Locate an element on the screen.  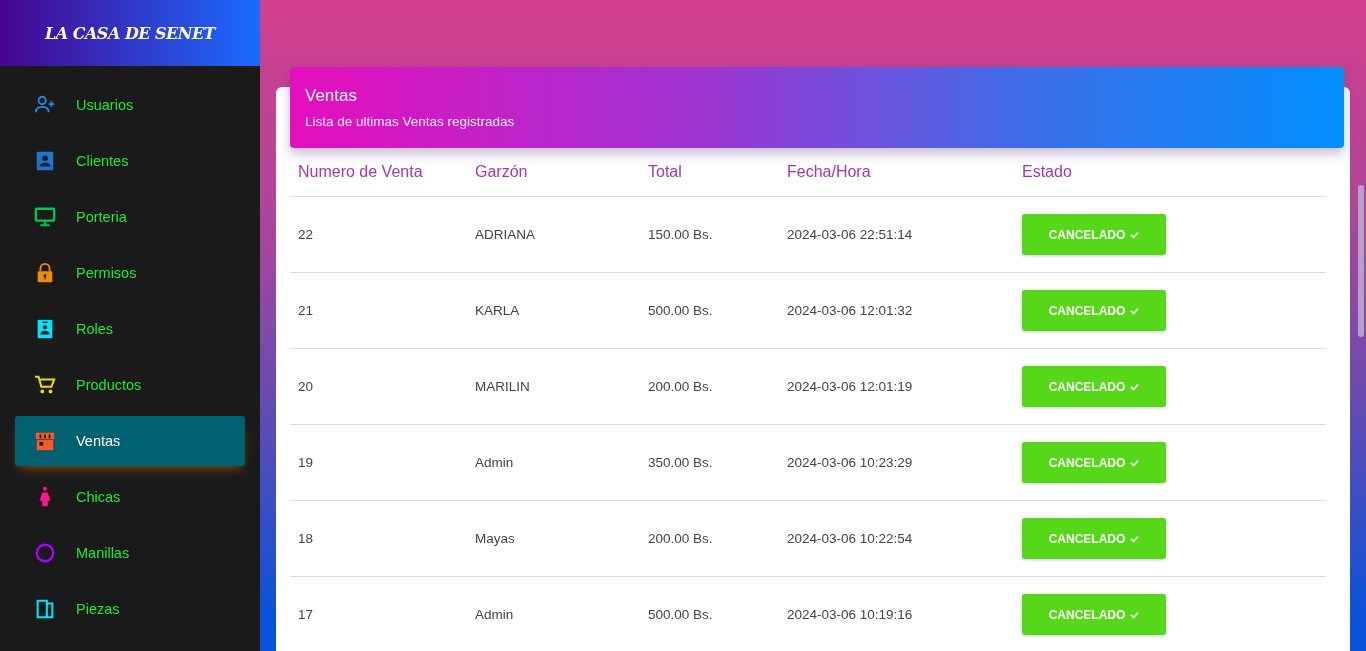
brand-title: LA CASA DE SENET is located at coordinates (129, 33).